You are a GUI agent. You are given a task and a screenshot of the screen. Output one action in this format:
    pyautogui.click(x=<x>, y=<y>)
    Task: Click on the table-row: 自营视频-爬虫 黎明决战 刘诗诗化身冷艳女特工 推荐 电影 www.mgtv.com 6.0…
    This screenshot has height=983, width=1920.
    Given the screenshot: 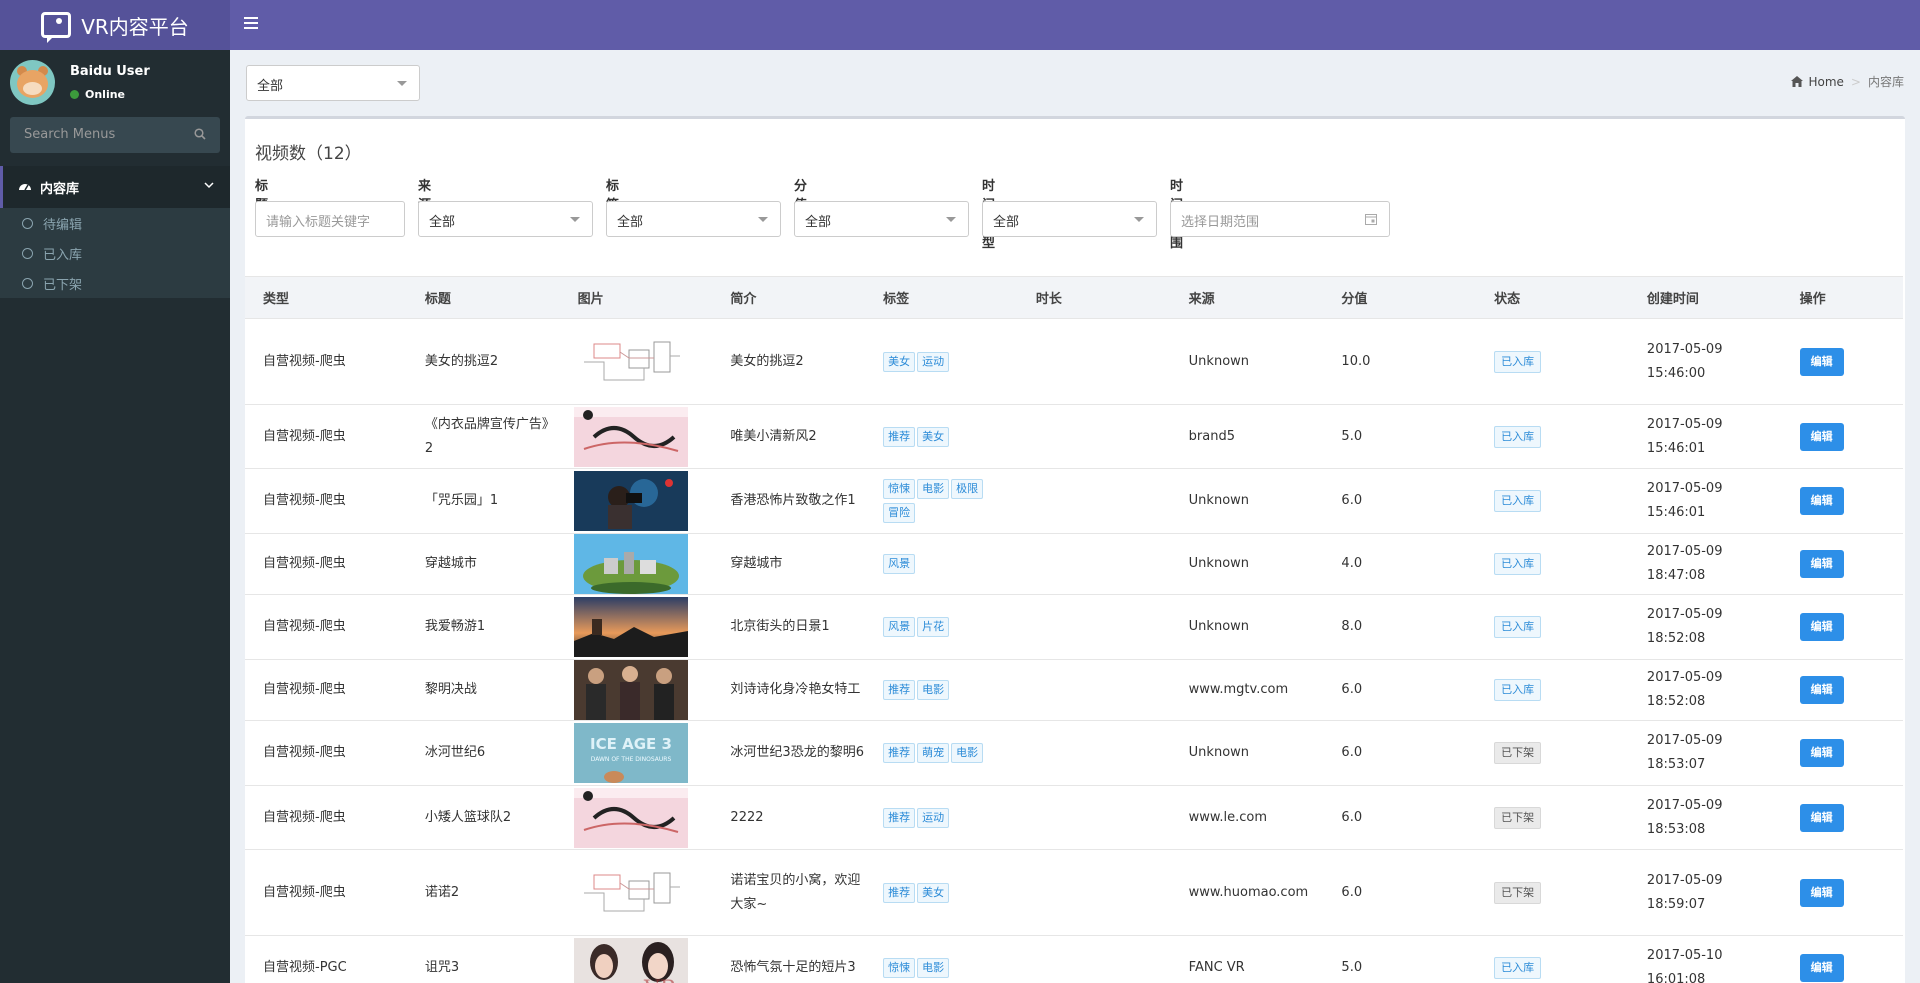 What is the action you would take?
    pyautogui.click(x=1074, y=690)
    